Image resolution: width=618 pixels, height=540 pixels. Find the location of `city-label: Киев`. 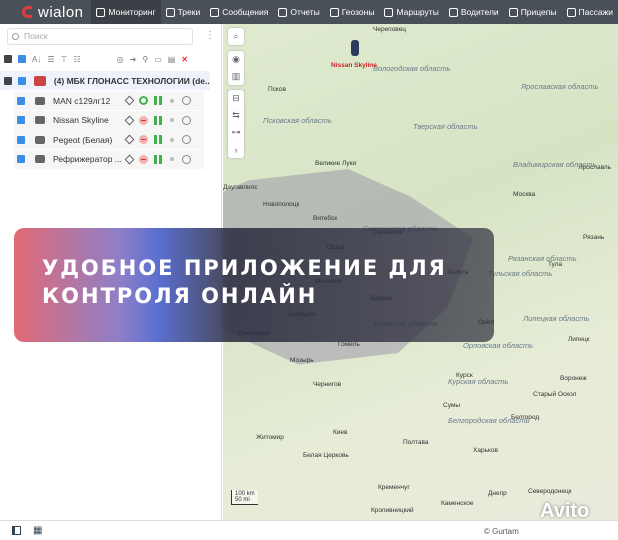

city-label: Киев is located at coordinates (340, 432).